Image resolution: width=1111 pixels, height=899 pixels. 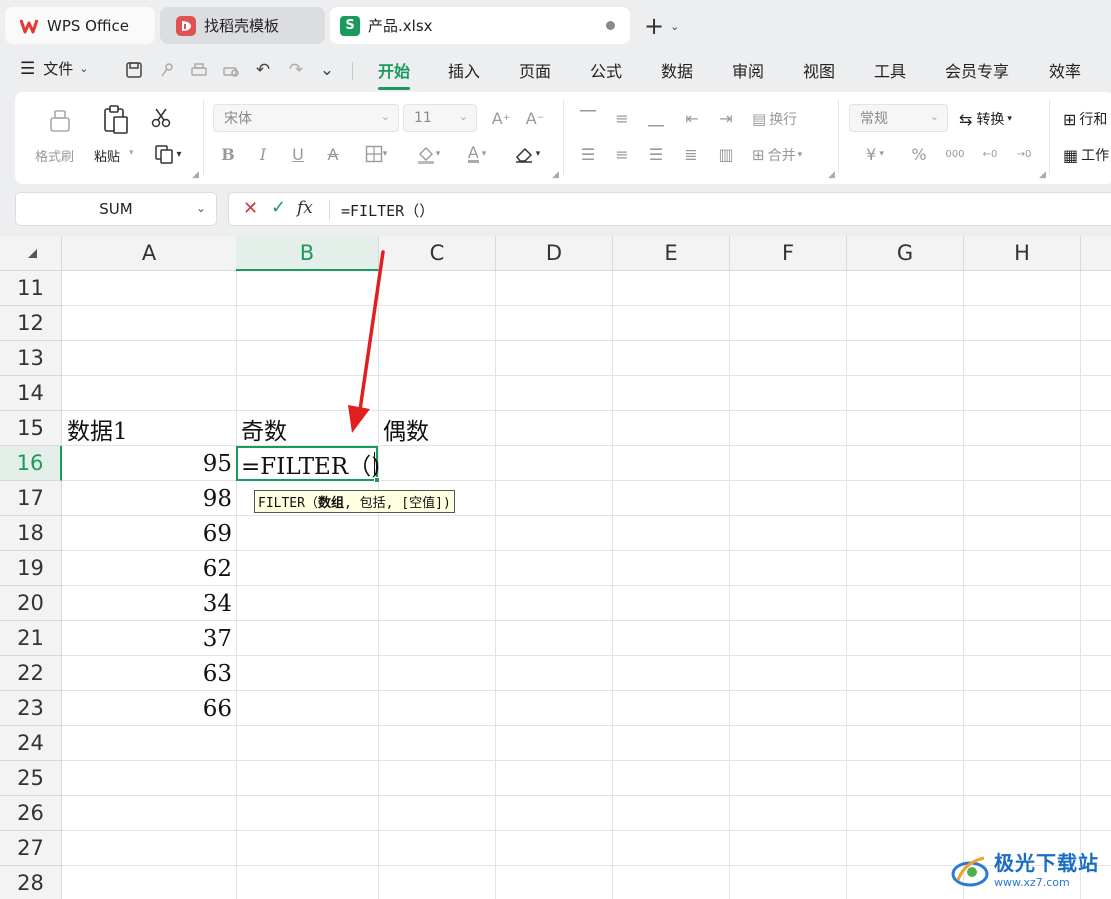 What do you see at coordinates (1032, 882) in the screenshot?
I see `watermark-url: www.xz7.com` at bounding box center [1032, 882].